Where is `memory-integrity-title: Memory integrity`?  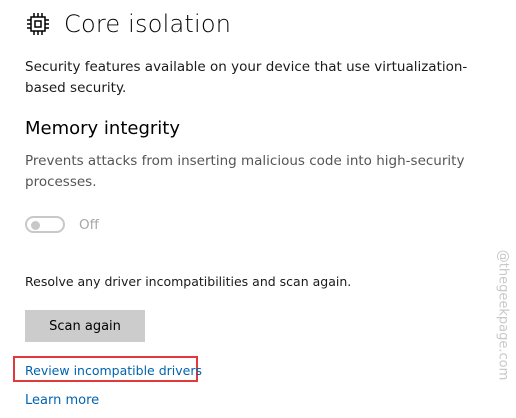 memory-integrity-title: Memory integrity is located at coordinates (103, 128).